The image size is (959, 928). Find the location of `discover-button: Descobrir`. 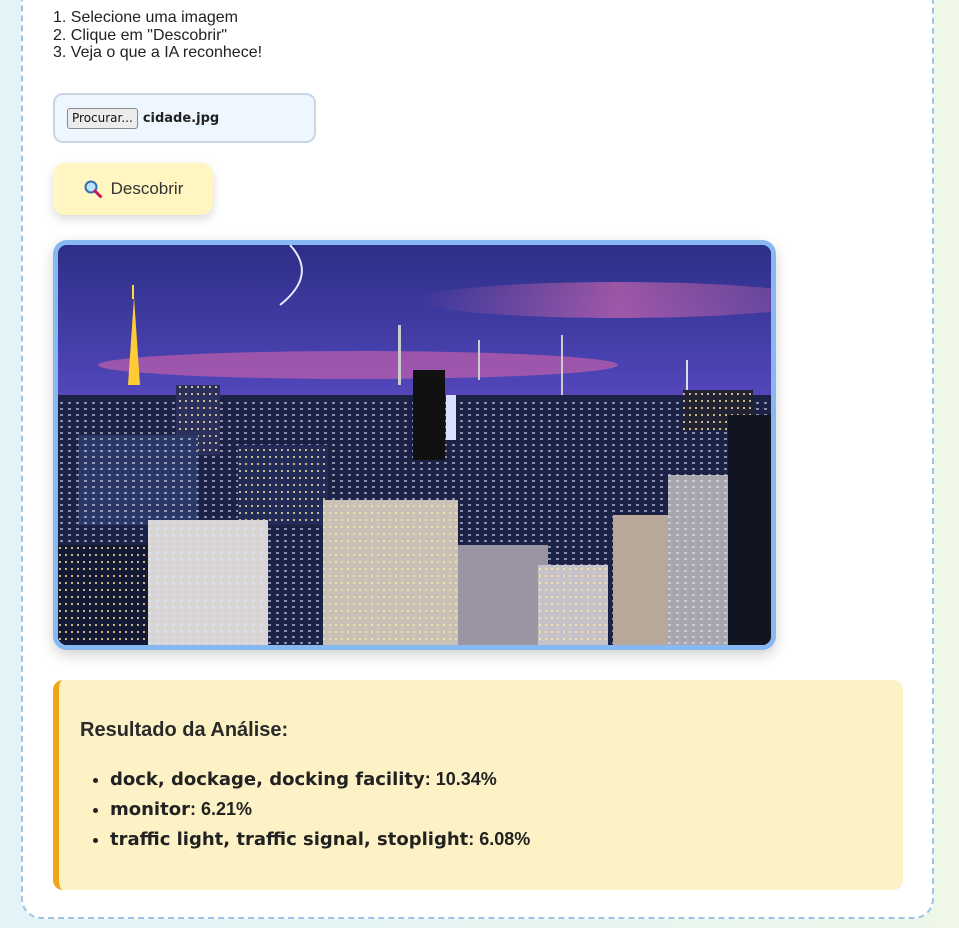

discover-button: Descobrir is located at coordinates (133, 189).